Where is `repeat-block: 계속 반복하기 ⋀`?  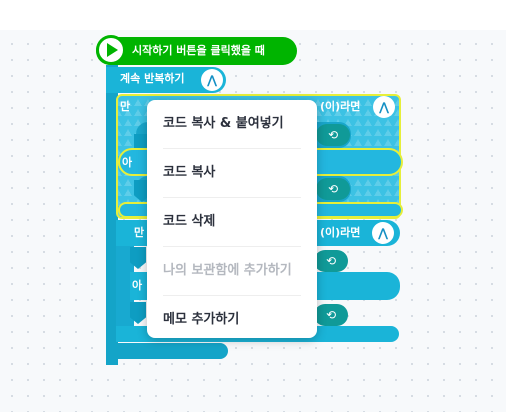
repeat-block: 계속 반복하기 ⋀ is located at coordinates (166, 80).